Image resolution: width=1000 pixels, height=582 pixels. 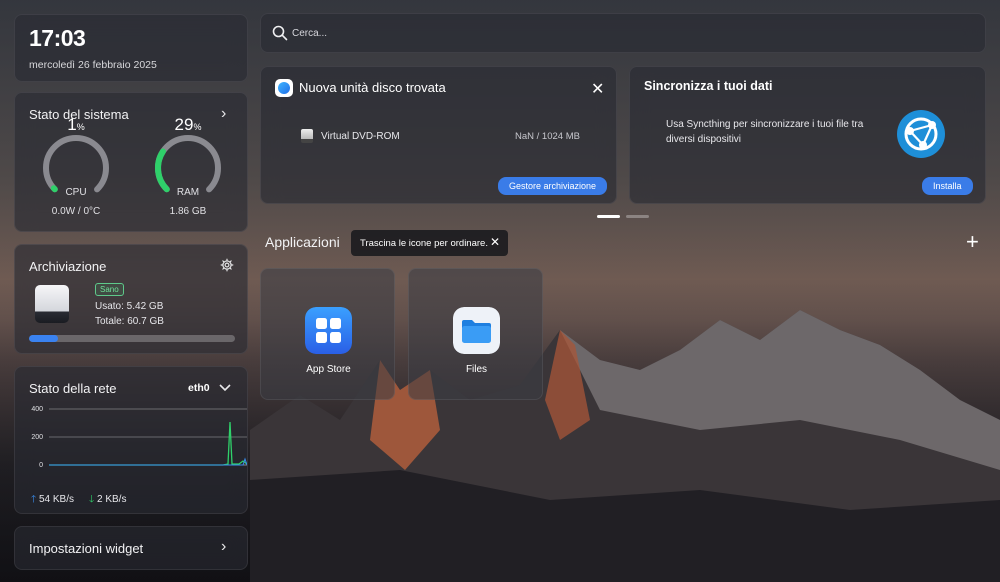 I want to click on ram-value: 29%, so click(x=188, y=124).